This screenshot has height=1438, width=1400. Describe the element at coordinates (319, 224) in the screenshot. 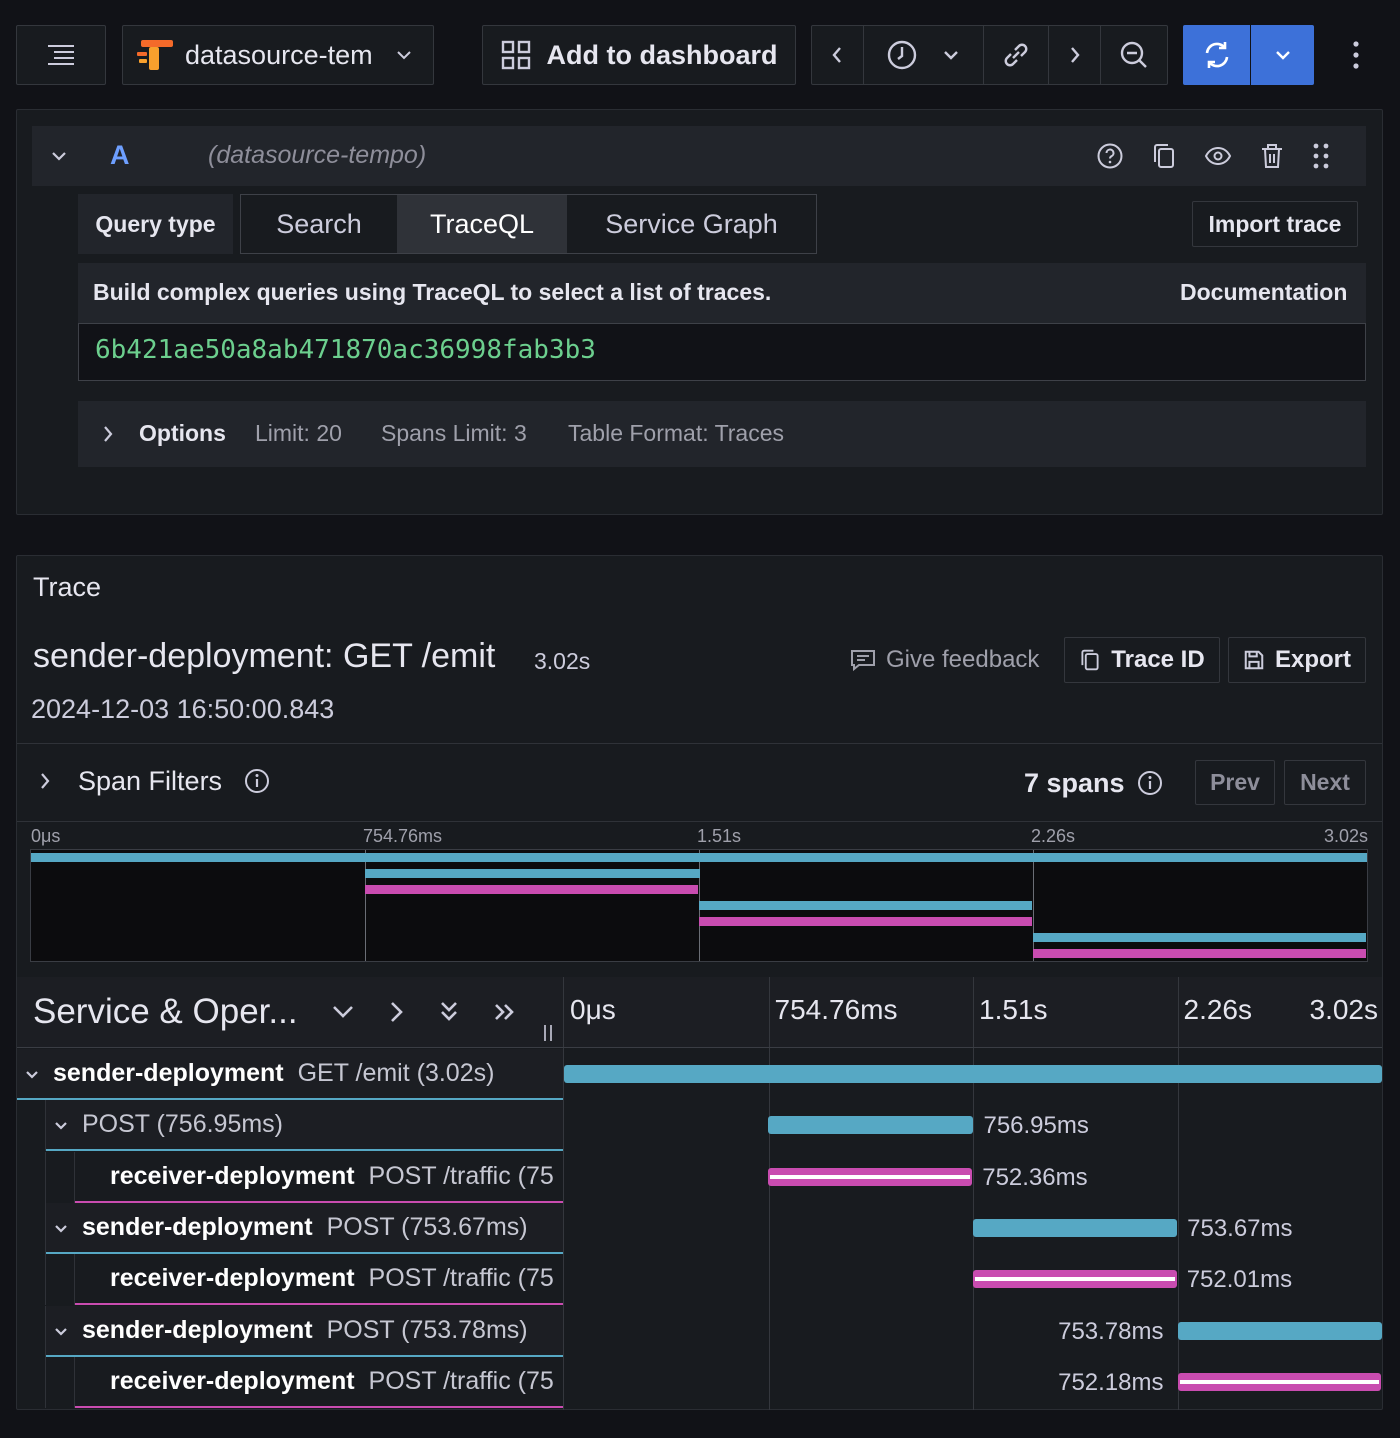

I see `tab-search: Search` at that location.